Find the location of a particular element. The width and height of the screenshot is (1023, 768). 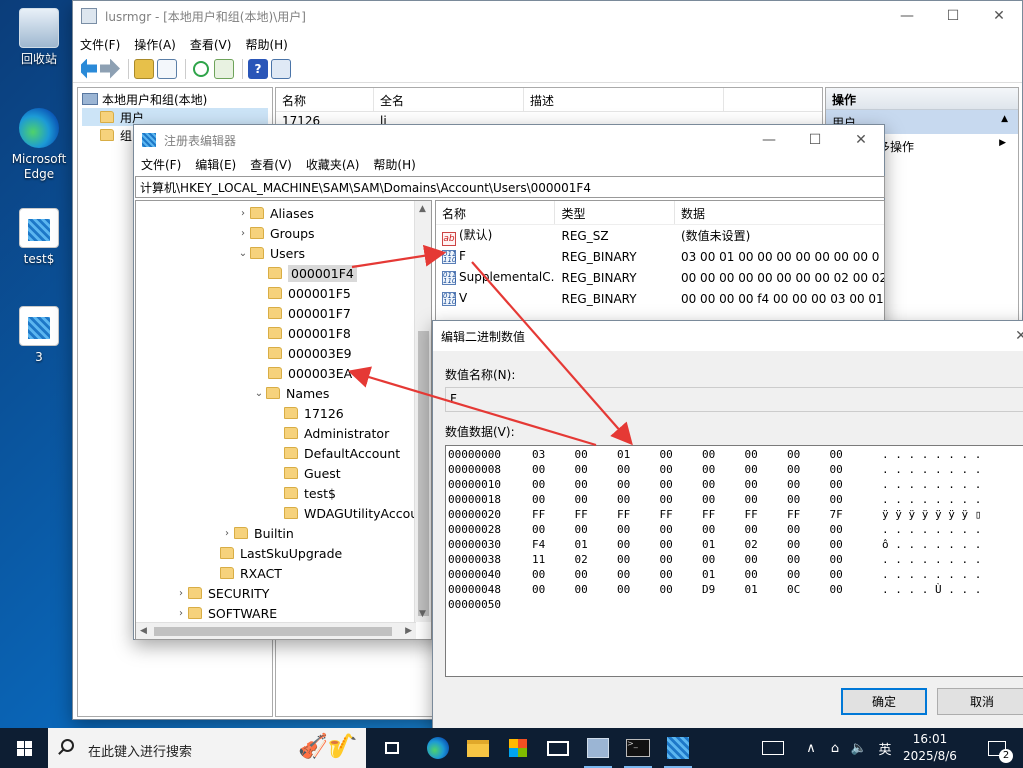

scroll-right-icon: ▶ is located at coordinates (408, 631).